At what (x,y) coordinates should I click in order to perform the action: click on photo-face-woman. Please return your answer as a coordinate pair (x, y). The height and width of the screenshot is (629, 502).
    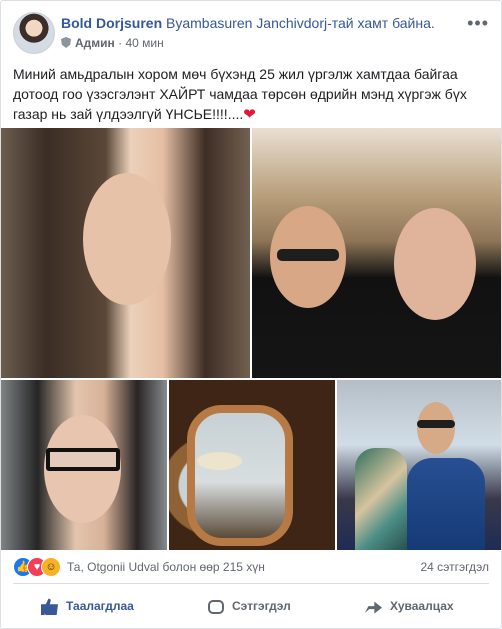
    Looking at the image, I should click on (435, 264).